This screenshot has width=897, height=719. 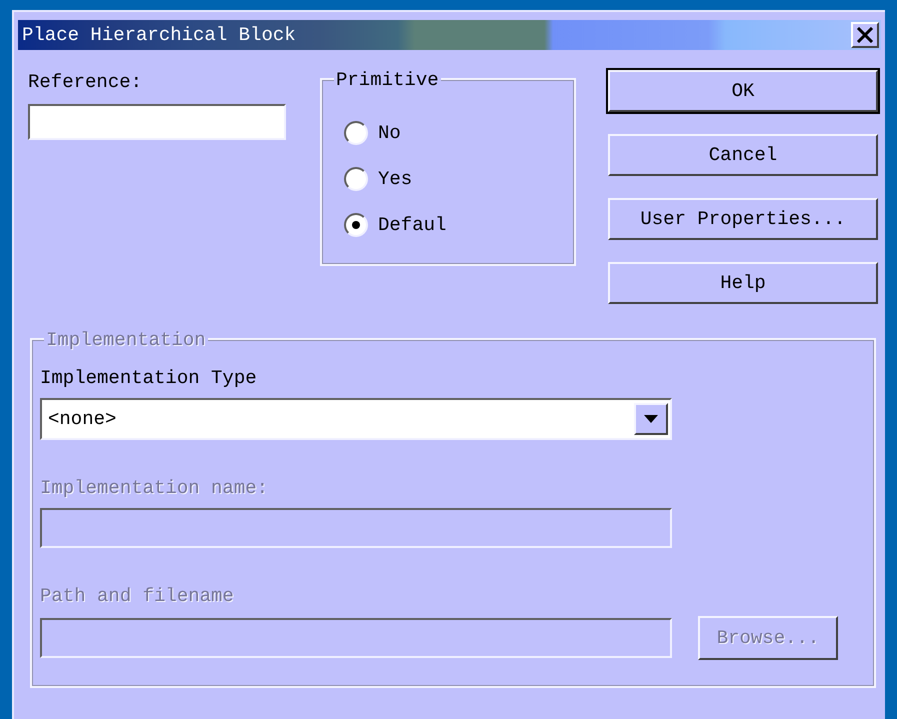 I want to click on caret-icon, so click(x=651, y=419).